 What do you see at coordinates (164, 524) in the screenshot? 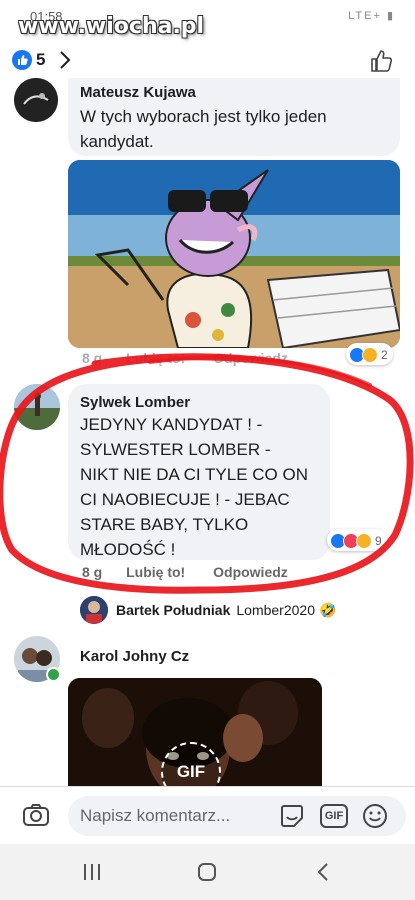
I see `comment-line: STARE BABY, TYLKO` at bounding box center [164, 524].